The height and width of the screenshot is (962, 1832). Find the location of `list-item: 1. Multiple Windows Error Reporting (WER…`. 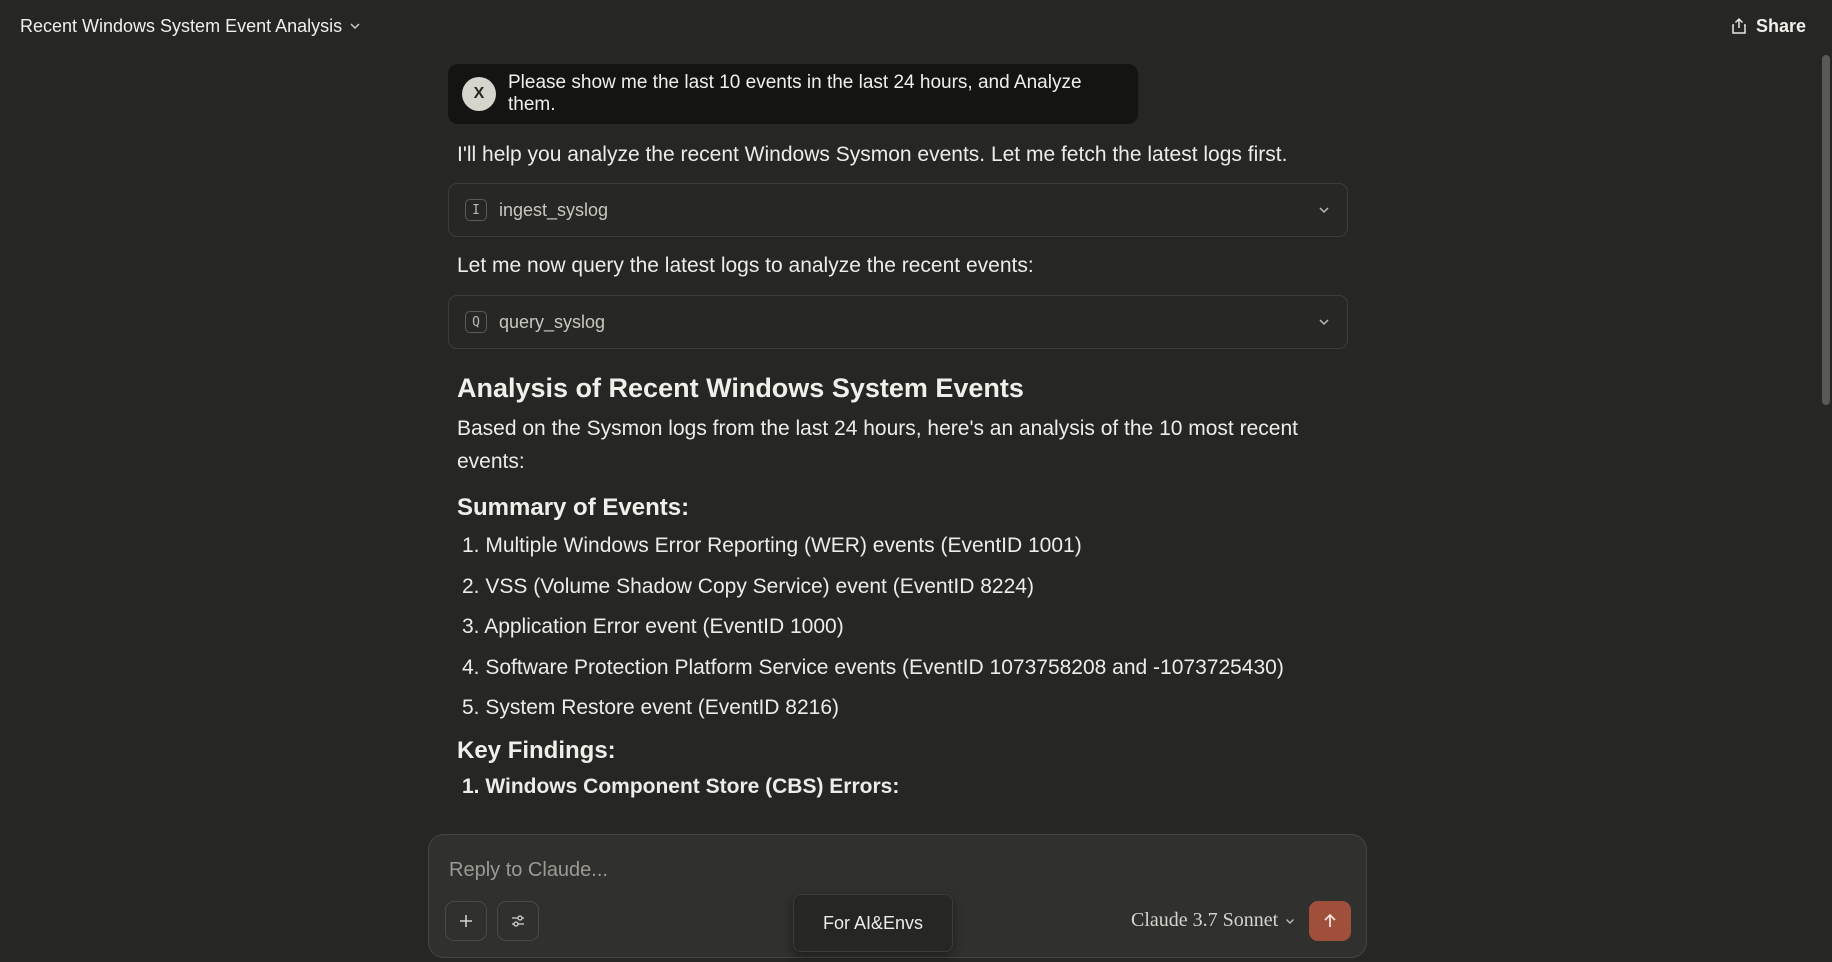

list-item: 1. Multiple Windows Error Reporting (WER… is located at coordinates (772, 545).